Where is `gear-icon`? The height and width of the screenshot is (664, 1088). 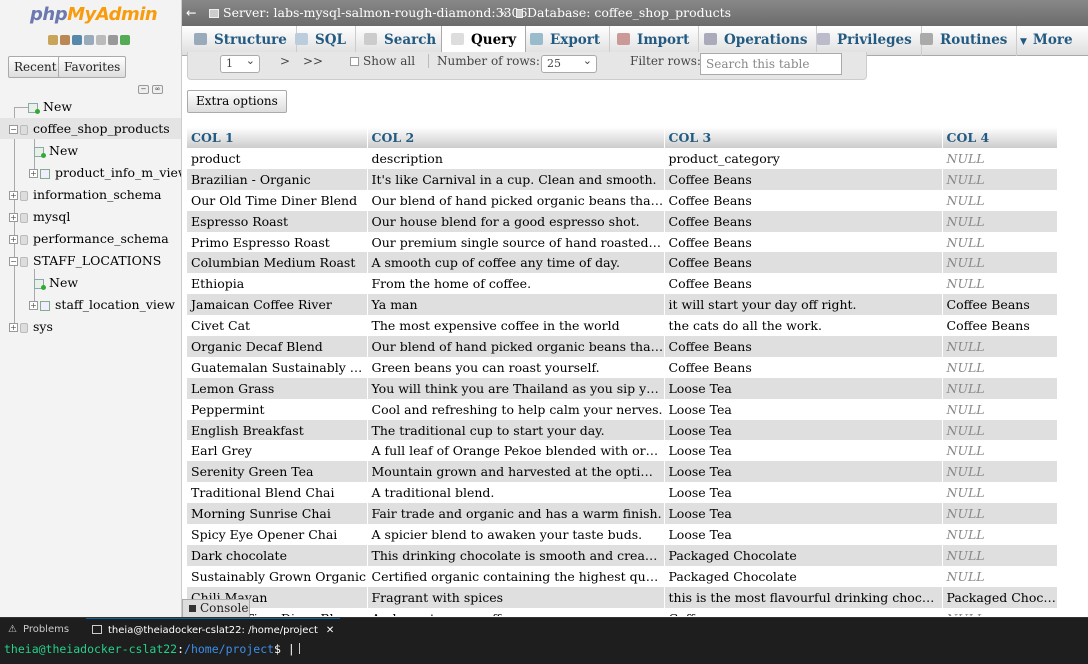 gear-icon is located at coordinates (113, 40).